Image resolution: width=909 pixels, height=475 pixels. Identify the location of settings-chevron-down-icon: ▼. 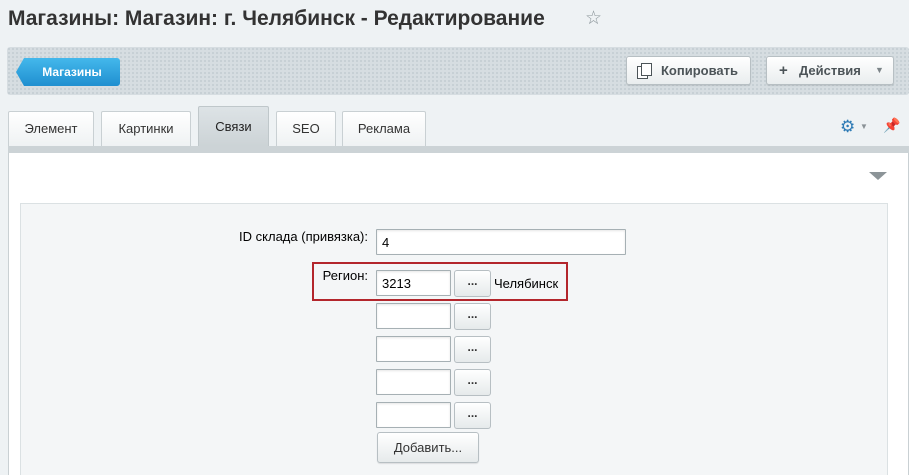
(864, 126).